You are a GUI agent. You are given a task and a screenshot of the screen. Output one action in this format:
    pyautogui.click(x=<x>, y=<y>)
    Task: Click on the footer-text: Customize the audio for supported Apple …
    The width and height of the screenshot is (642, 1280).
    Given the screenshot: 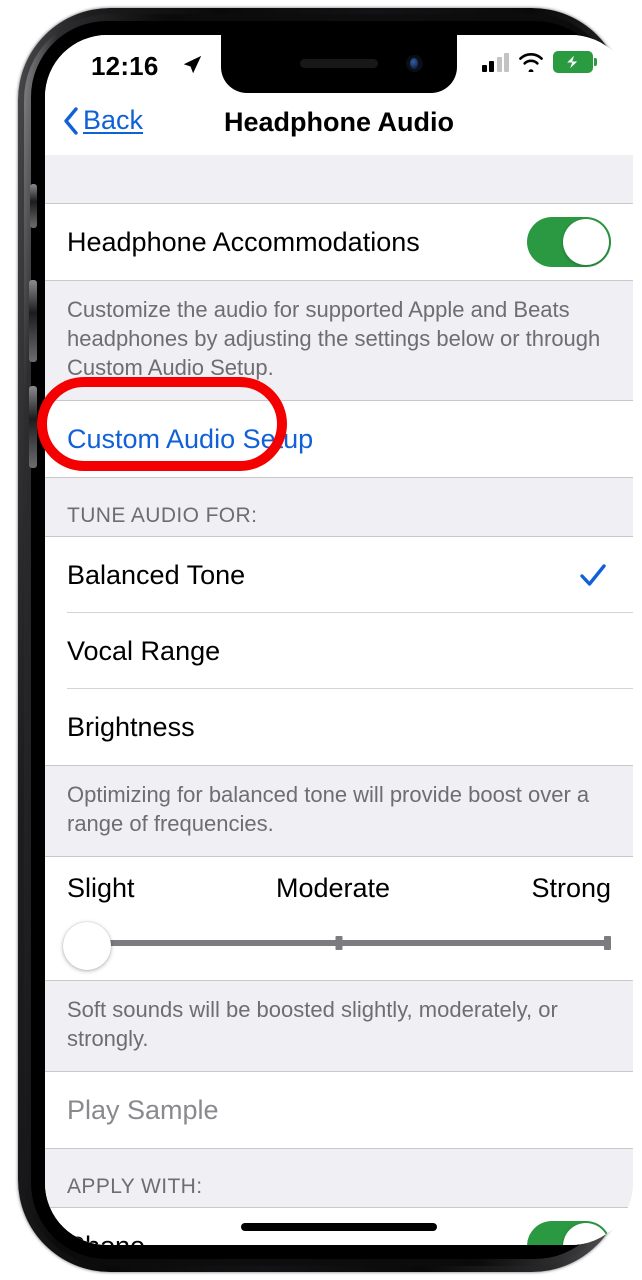 What is the action you would take?
    pyautogui.click(x=334, y=338)
    